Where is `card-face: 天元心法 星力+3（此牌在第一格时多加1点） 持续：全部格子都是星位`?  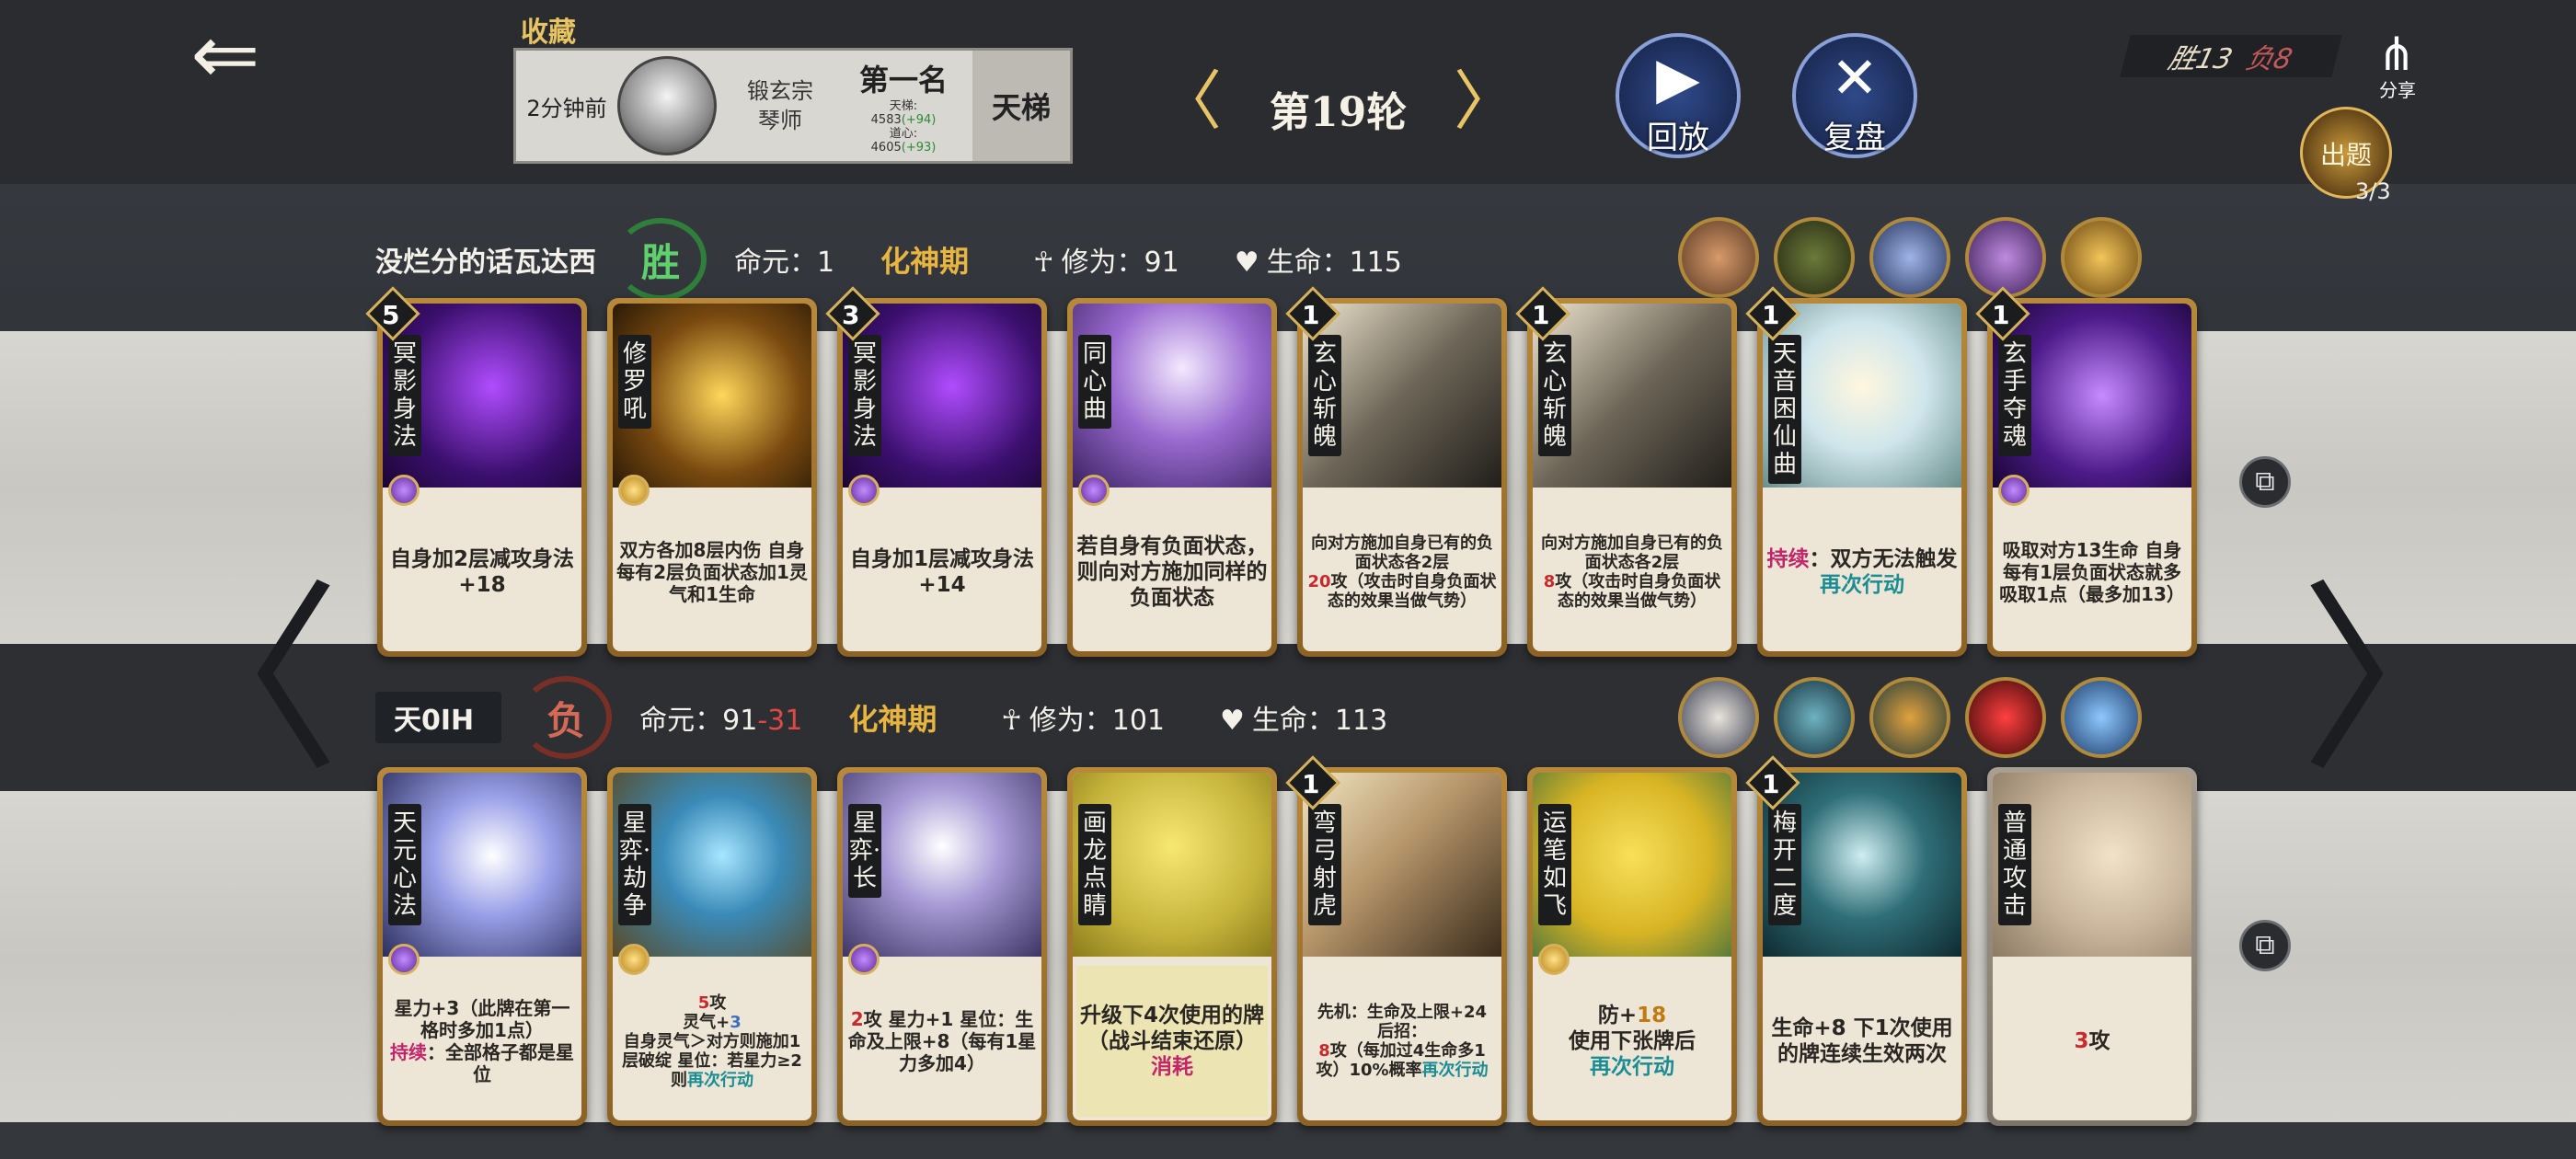 card-face: 天元心法 星力+3（此牌在第一格时多加1点） 持续：全部格子都是星位 is located at coordinates (482, 946).